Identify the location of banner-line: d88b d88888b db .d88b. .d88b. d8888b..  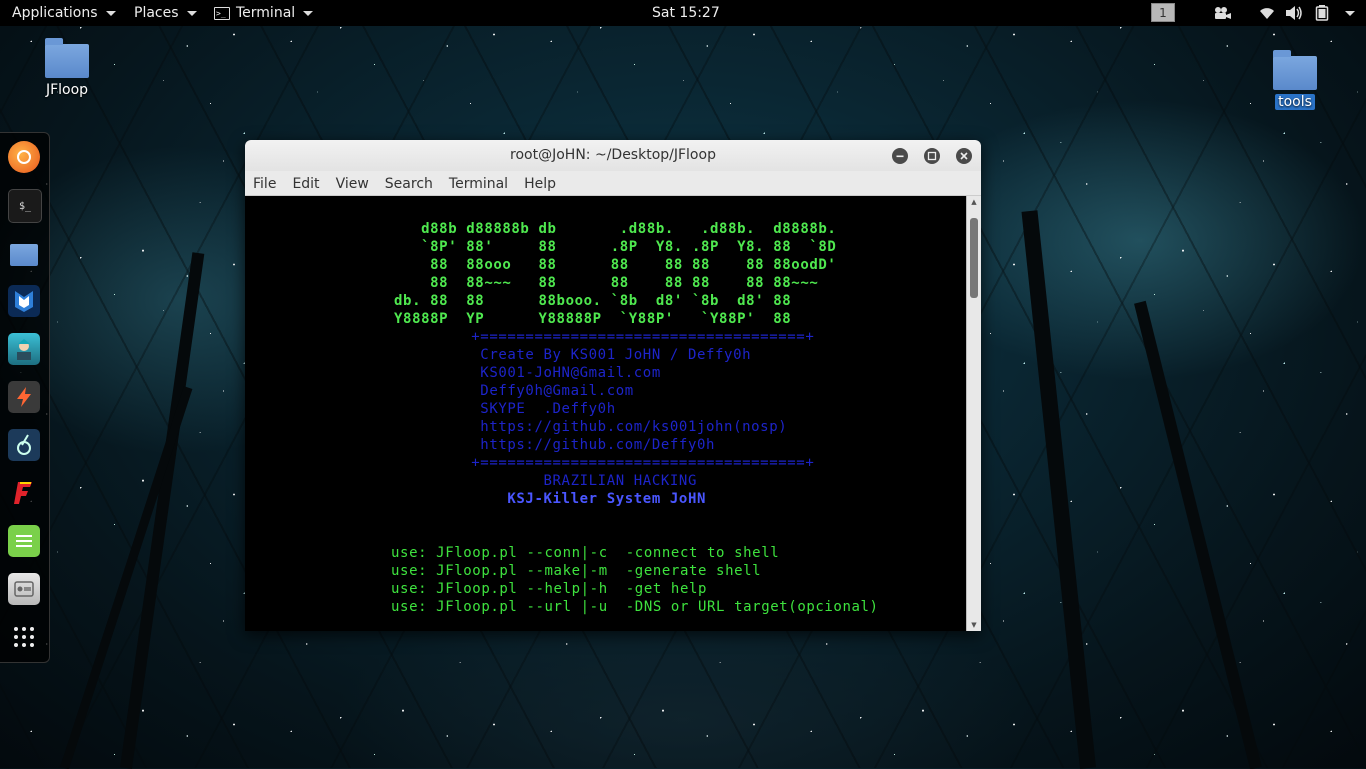
(611, 229).